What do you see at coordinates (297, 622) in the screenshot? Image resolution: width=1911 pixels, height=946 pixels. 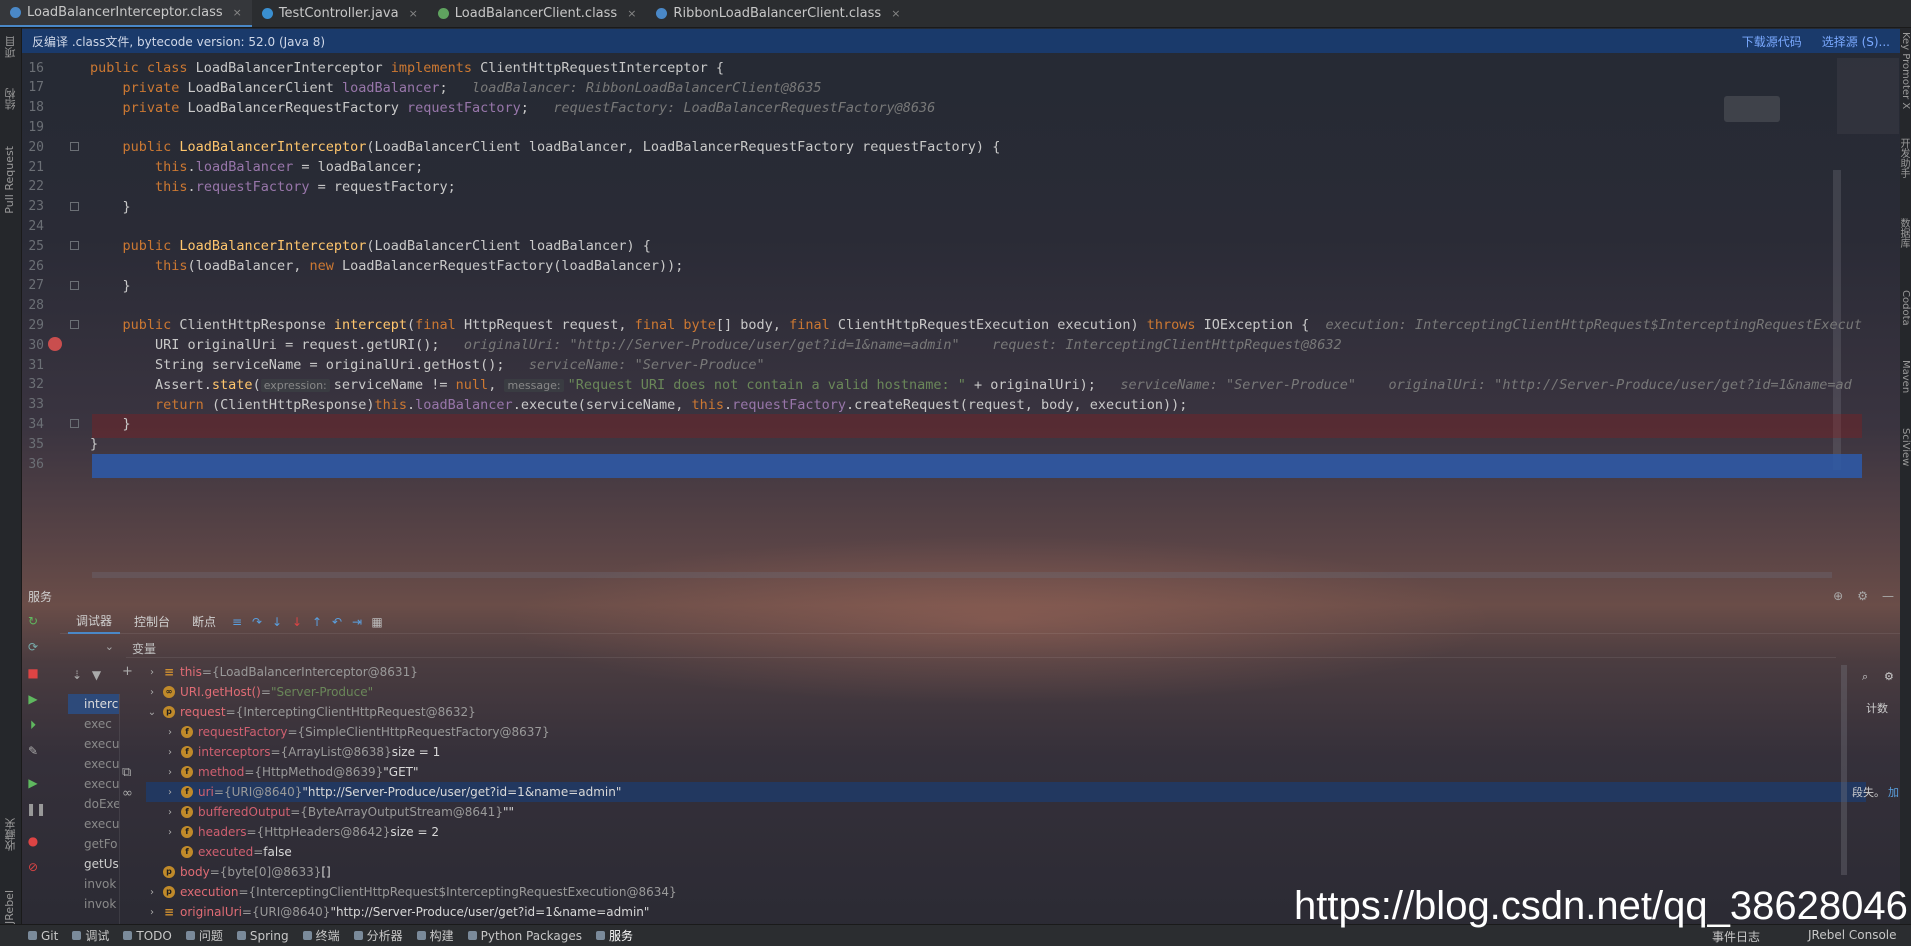 I see `force-step-into-icon: ↓` at bounding box center [297, 622].